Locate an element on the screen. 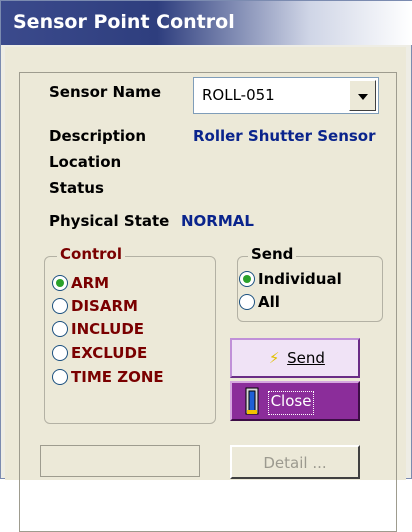 The width and height of the screenshot is (412, 532). send-mode-group-legend: Send is located at coordinates (272, 254).